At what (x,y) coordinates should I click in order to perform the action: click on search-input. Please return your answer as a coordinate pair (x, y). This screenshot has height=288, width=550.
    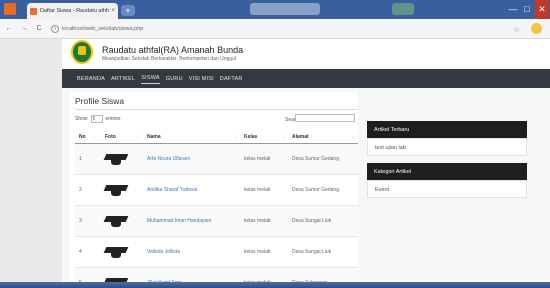
    Looking at the image, I should click on (325, 118).